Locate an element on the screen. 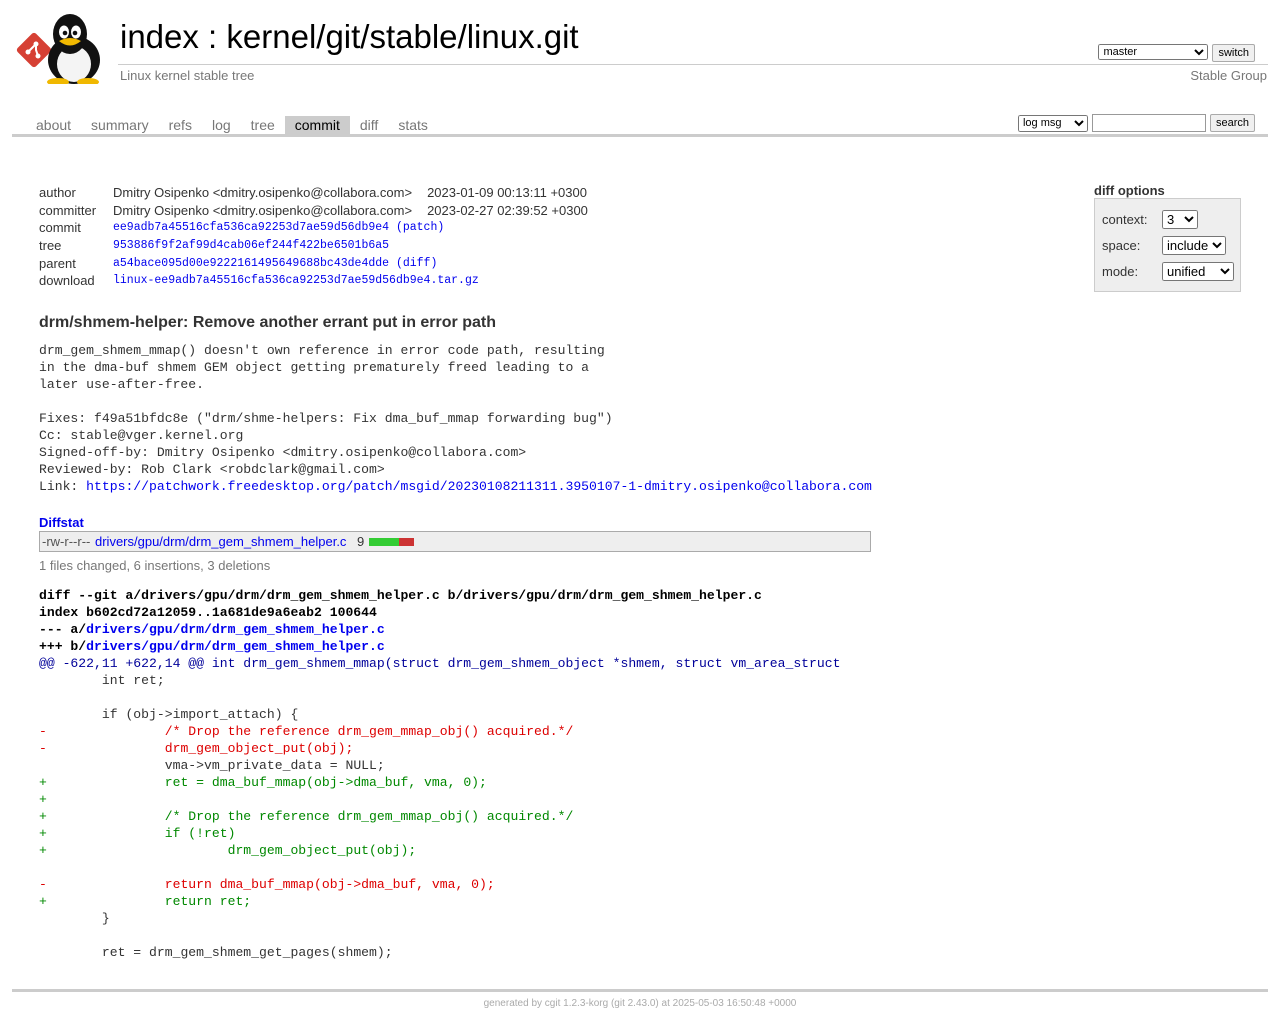 This screenshot has height=1024, width=1280. tree-label: tree is located at coordinates (50, 246).